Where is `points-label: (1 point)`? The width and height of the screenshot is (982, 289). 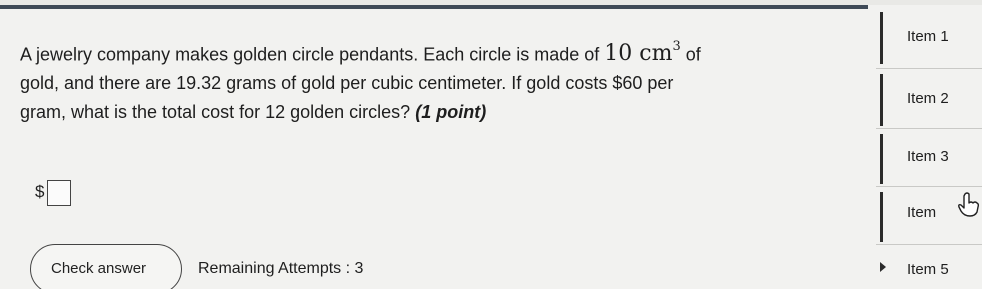
points-label: (1 point) is located at coordinates (451, 112).